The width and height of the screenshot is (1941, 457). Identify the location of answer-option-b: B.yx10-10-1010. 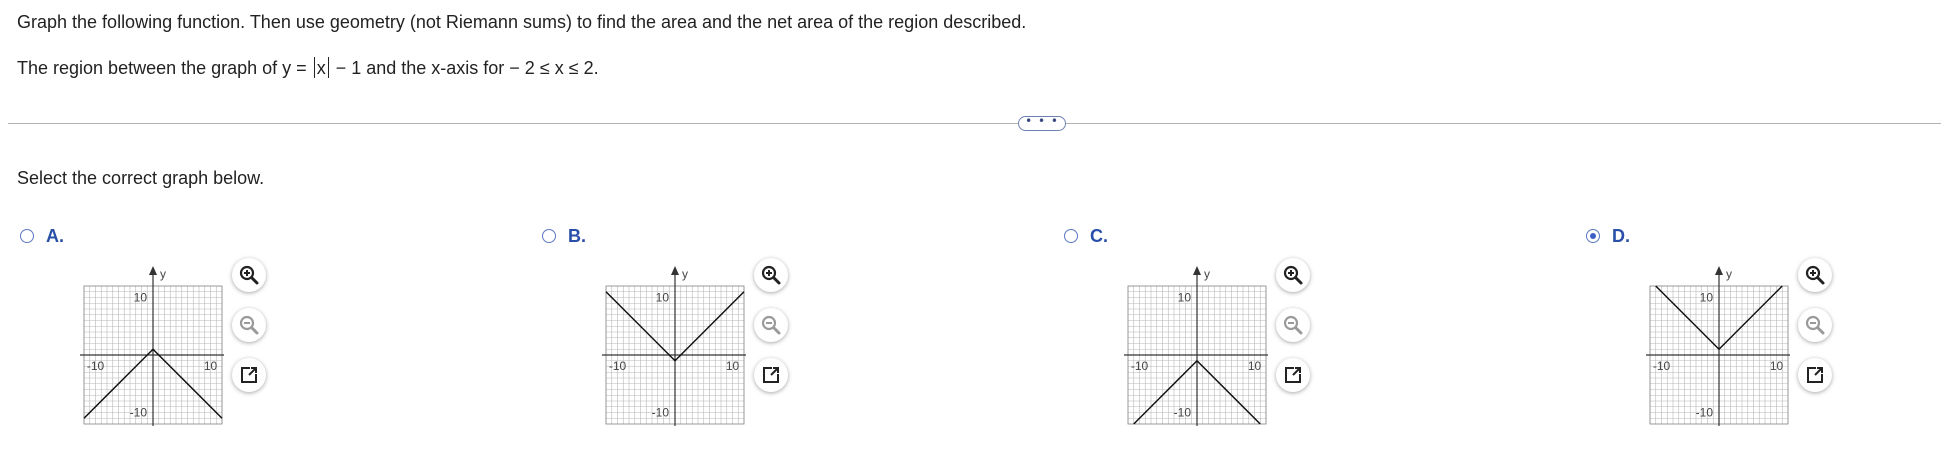
(692, 336).